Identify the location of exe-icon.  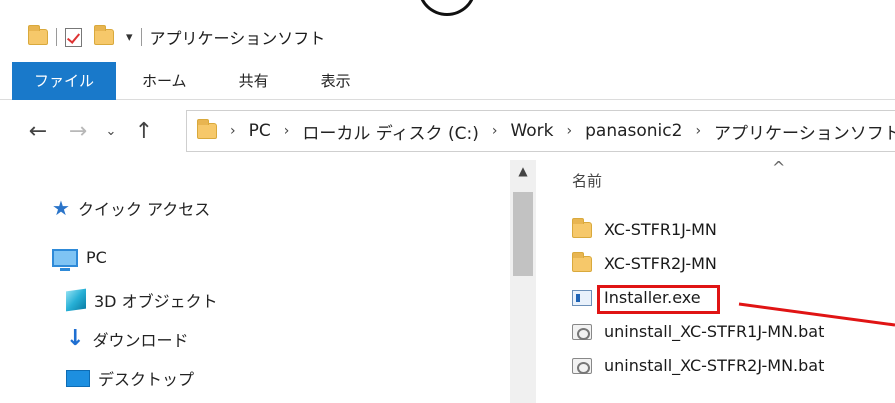
(582, 297).